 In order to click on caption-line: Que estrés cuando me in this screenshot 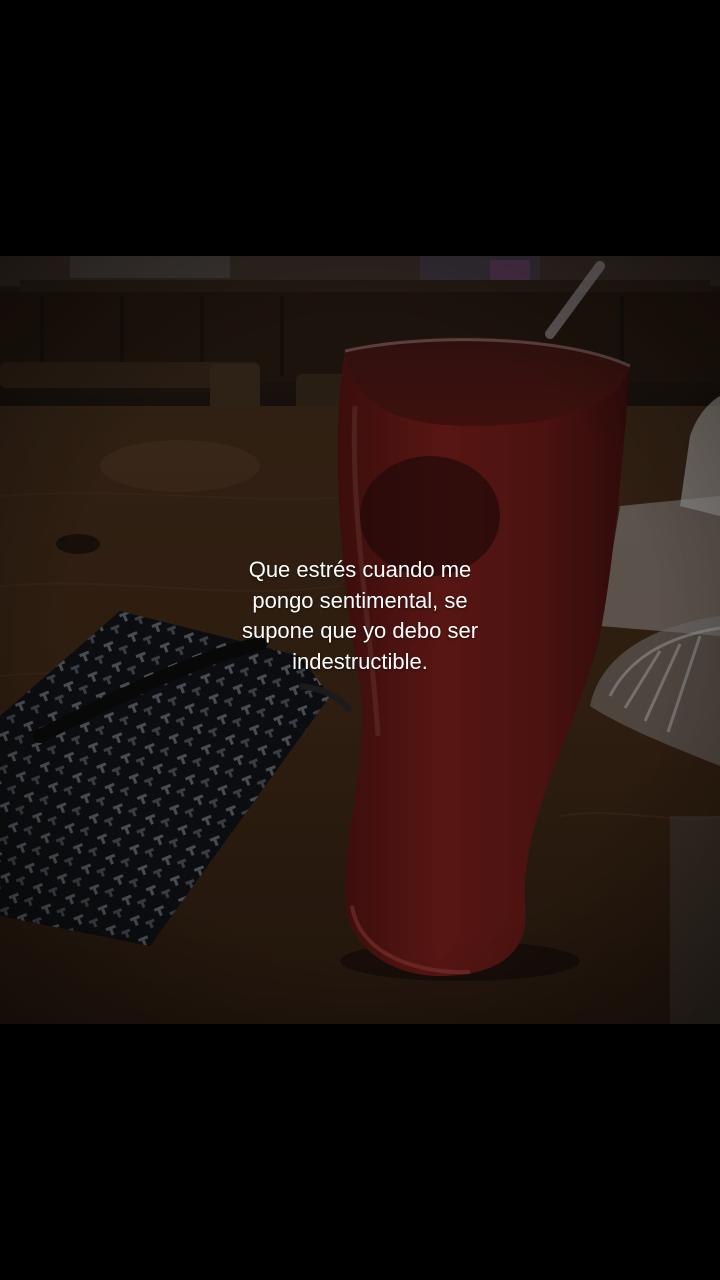, I will do `click(360, 569)`.